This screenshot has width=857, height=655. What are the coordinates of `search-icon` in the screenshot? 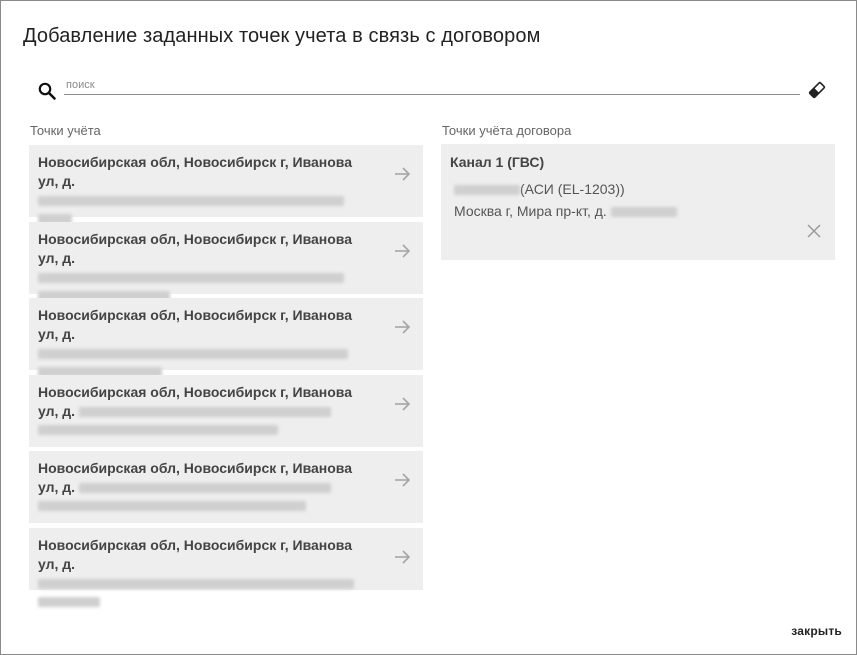 It's located at (47, 91).